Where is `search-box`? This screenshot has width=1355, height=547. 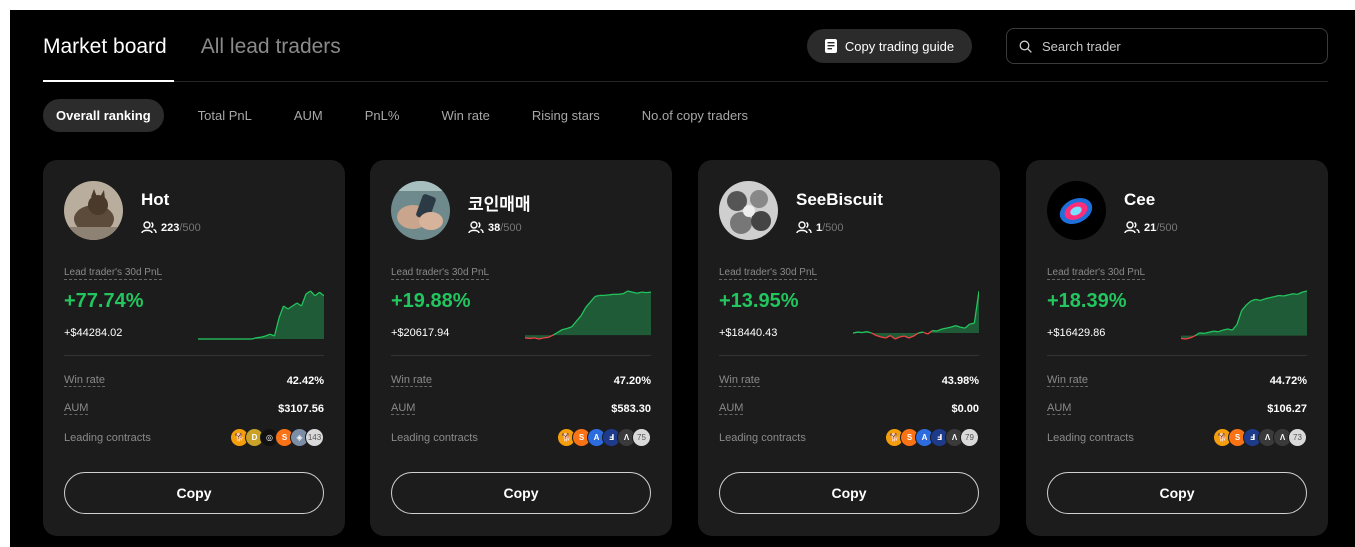 search-box is located at coordinates (1167, 46).